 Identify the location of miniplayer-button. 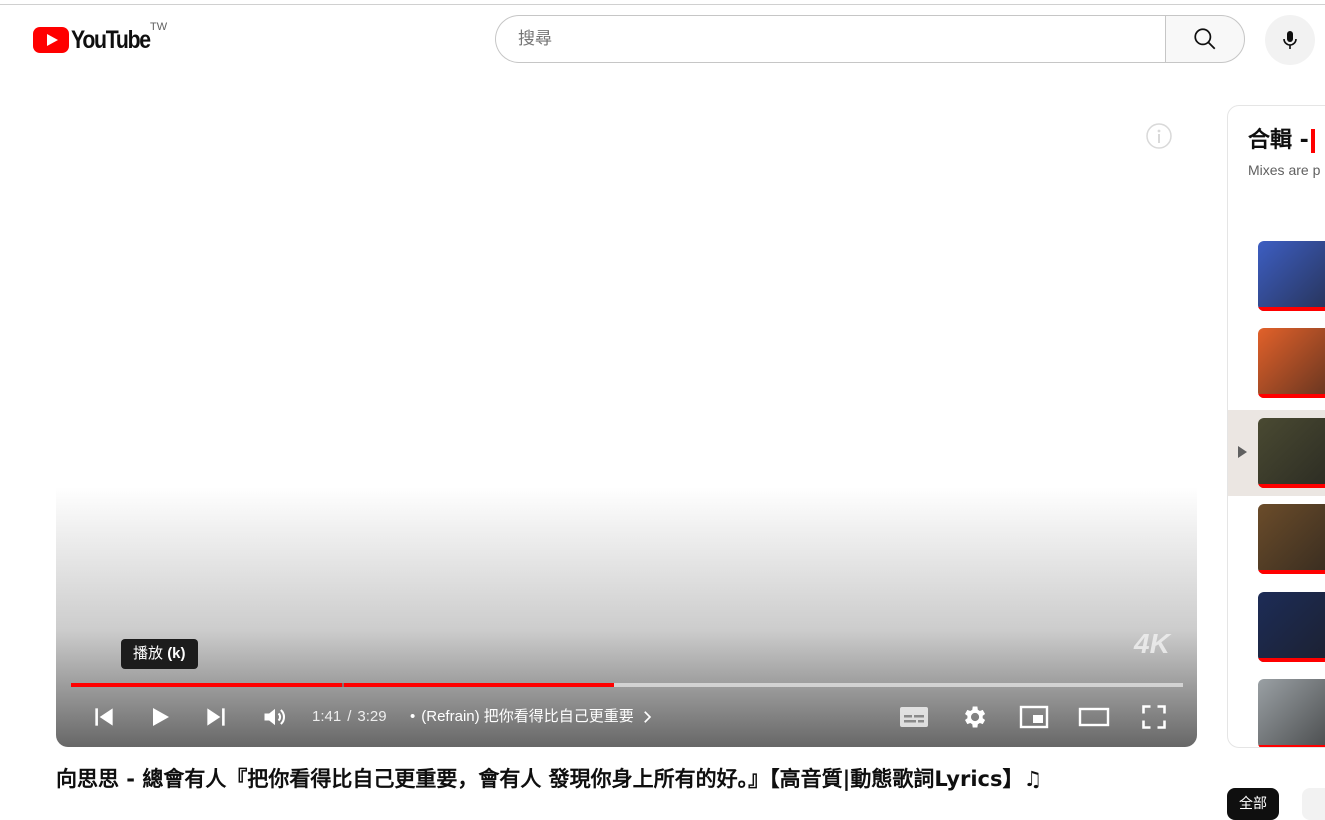
(1034, 717).